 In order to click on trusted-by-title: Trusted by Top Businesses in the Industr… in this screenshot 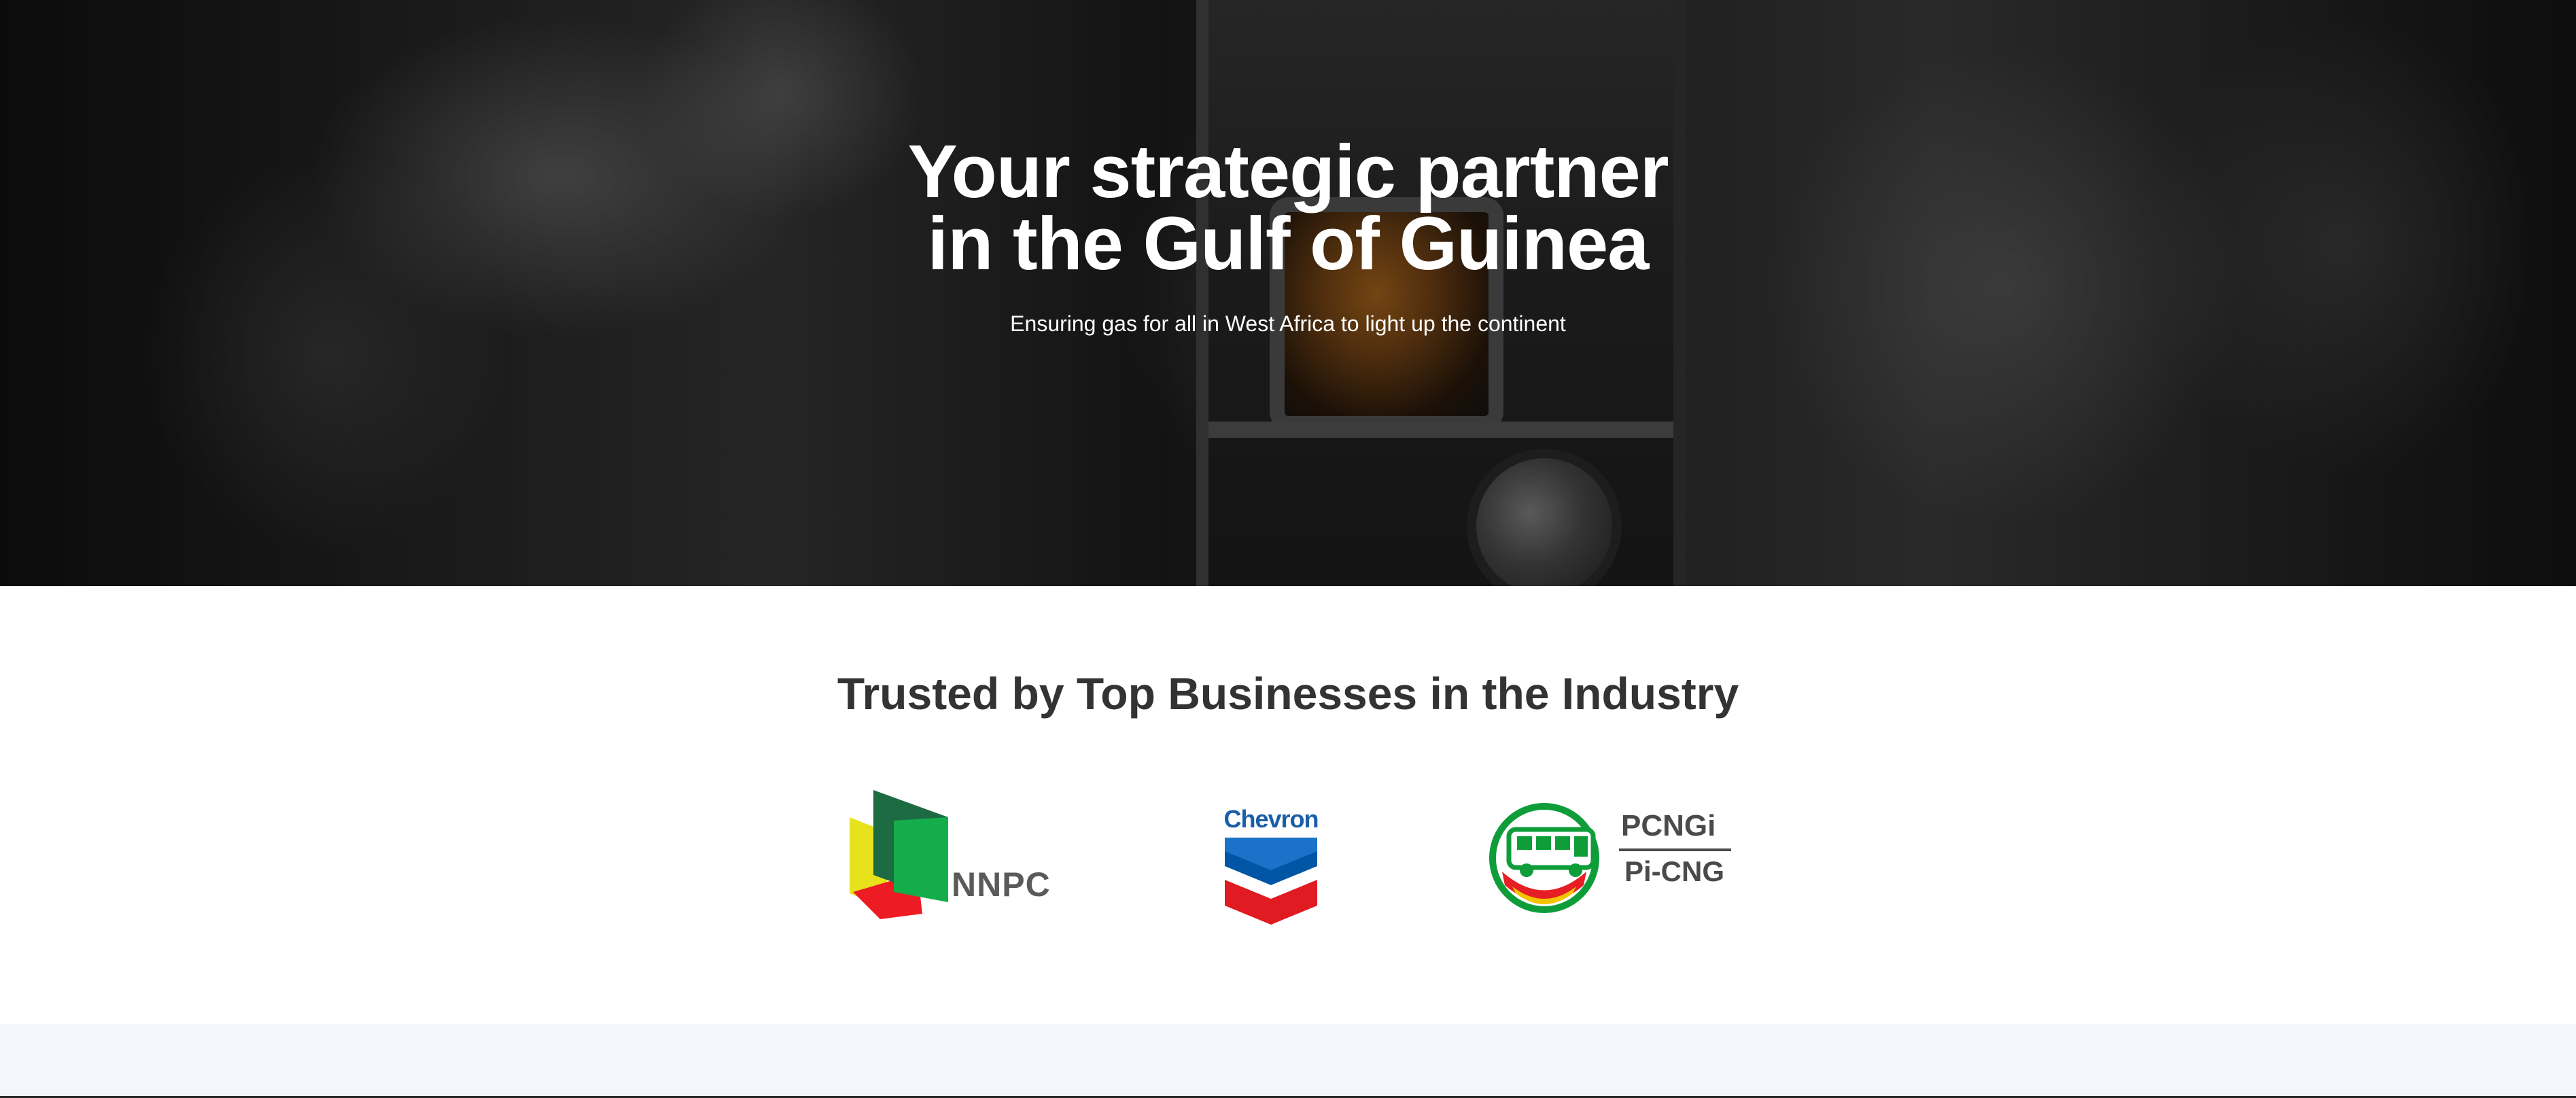, I will do `click(1288, 693)`.